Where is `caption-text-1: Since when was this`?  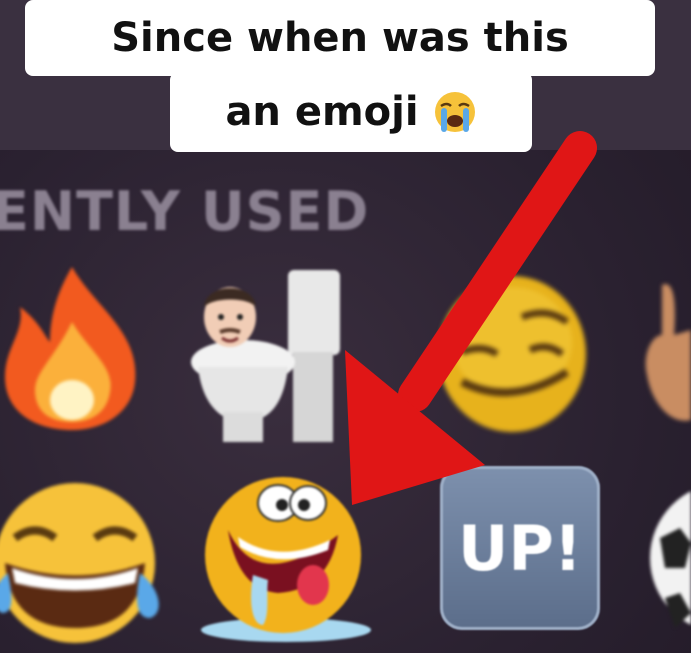
caption-text-1: Since when was this is located at coordinates (340, 38).